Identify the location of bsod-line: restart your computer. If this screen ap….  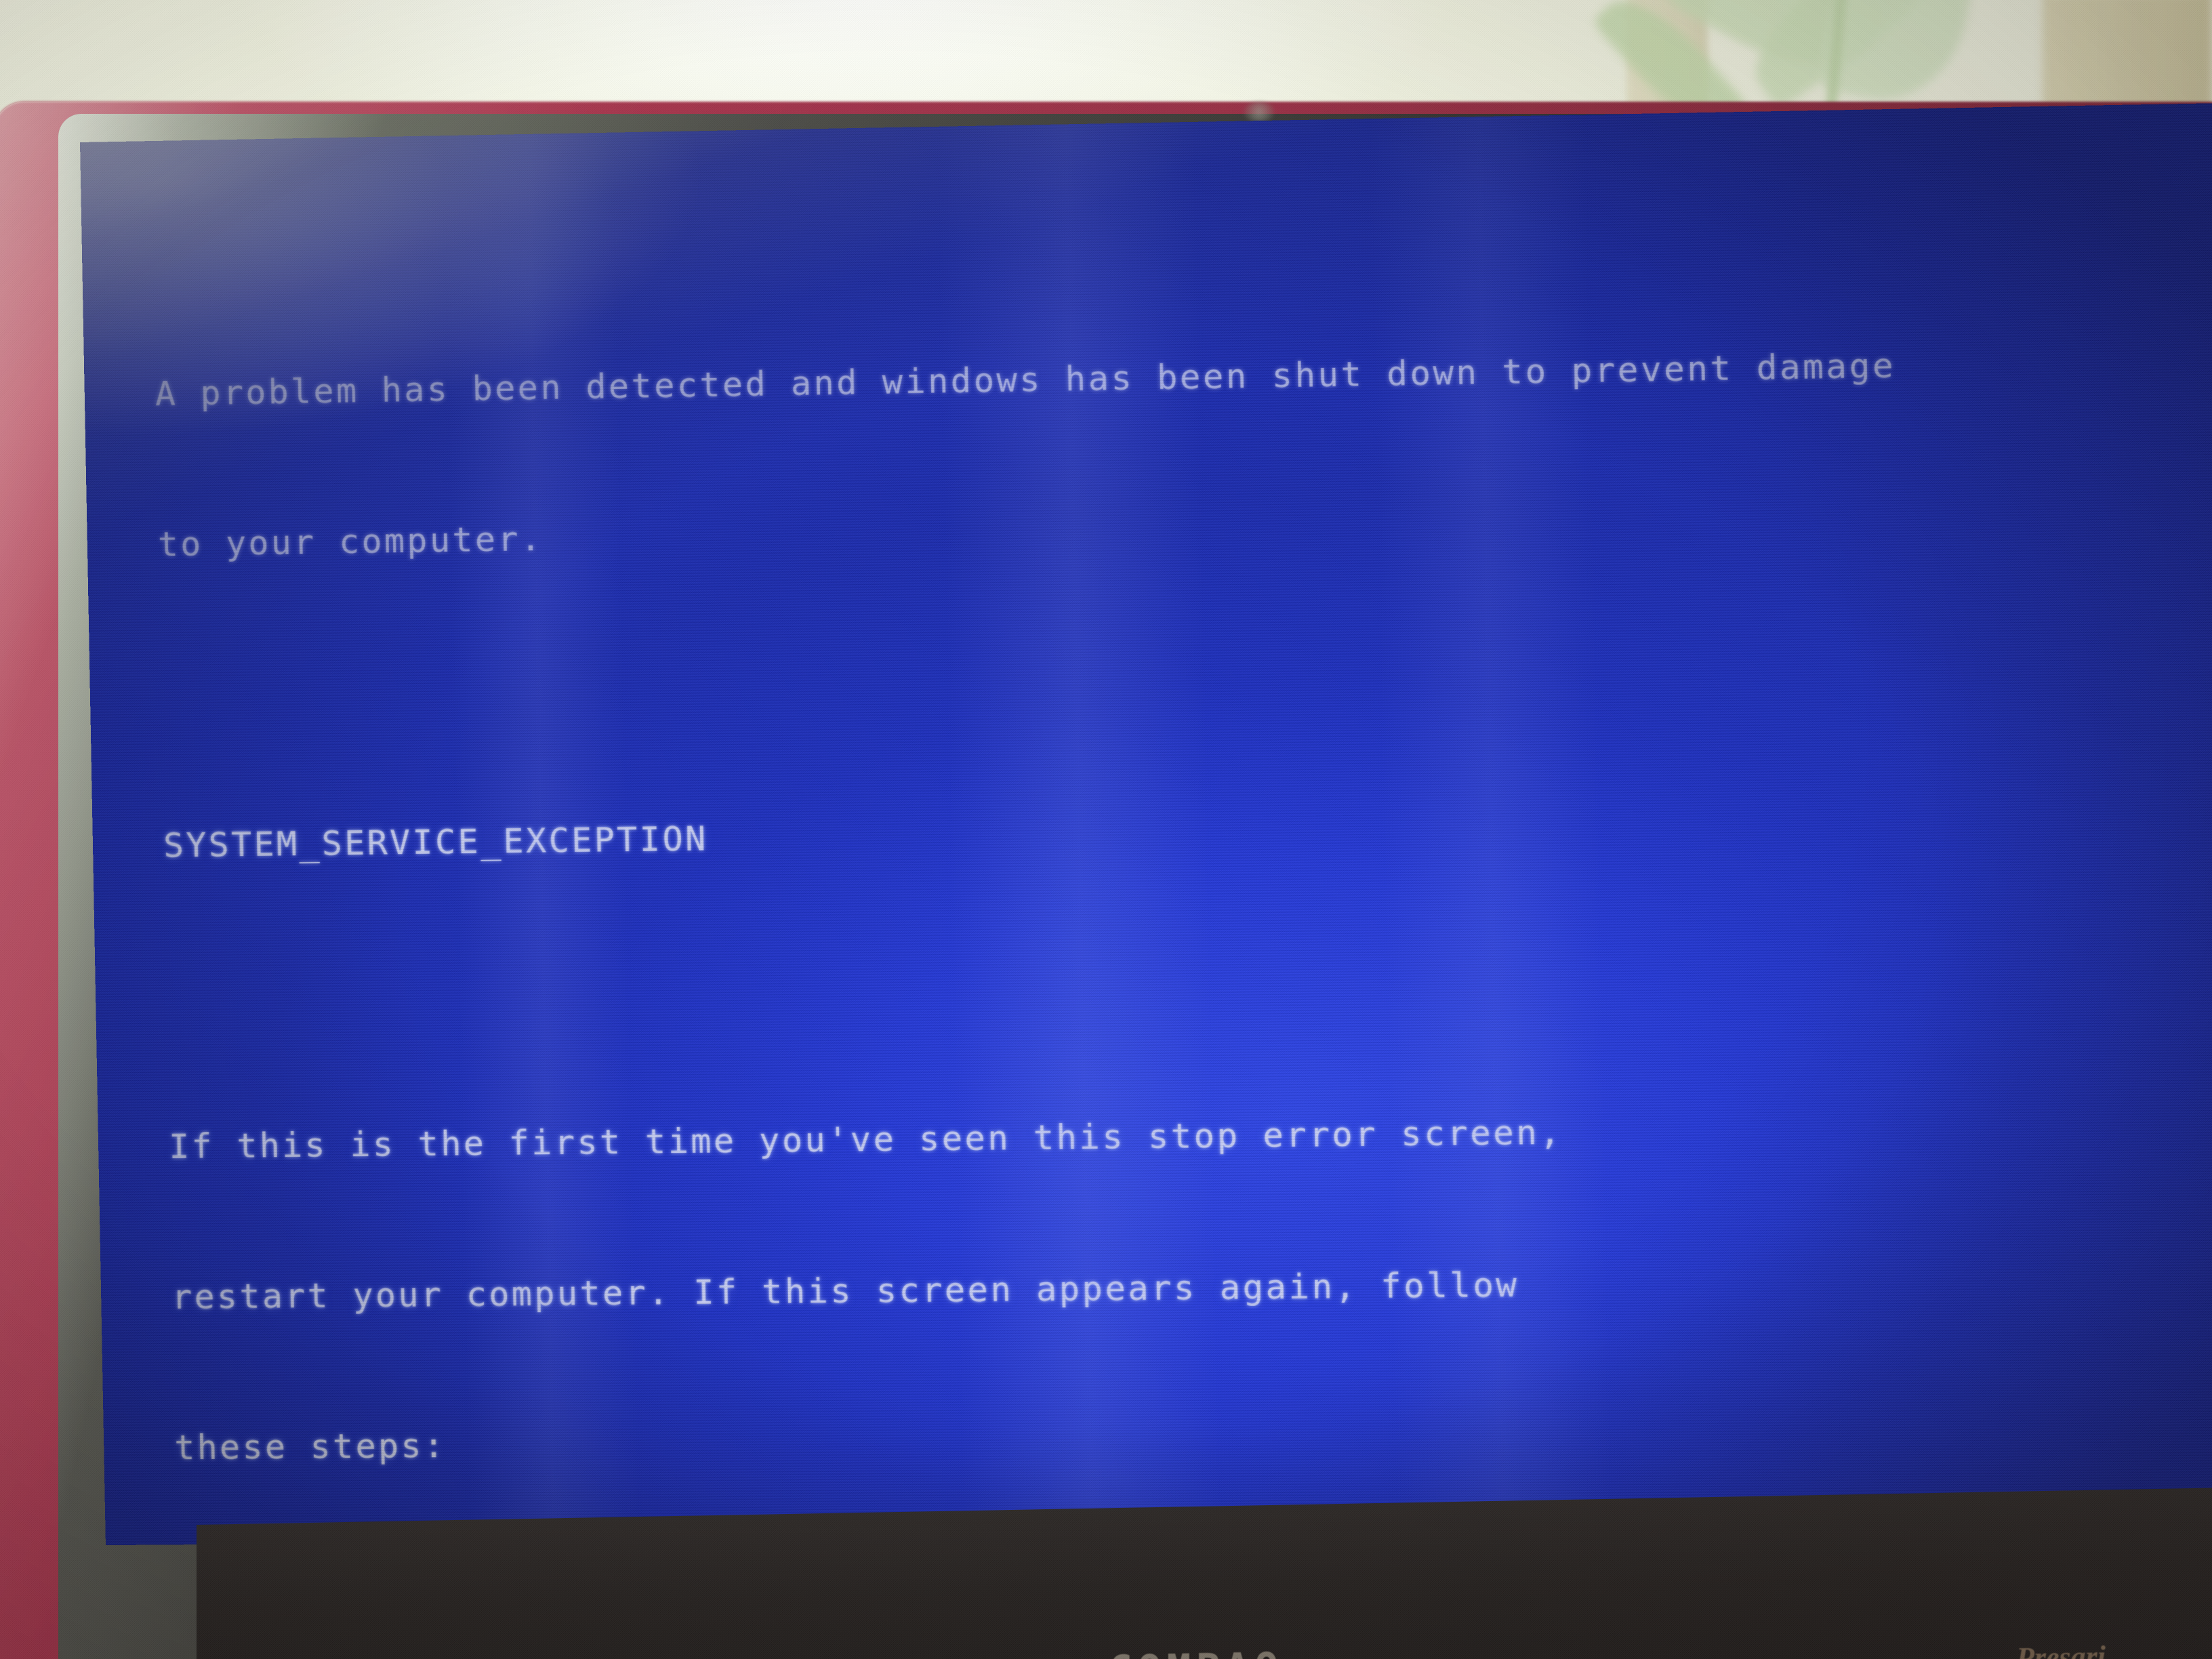
(845, 1291).